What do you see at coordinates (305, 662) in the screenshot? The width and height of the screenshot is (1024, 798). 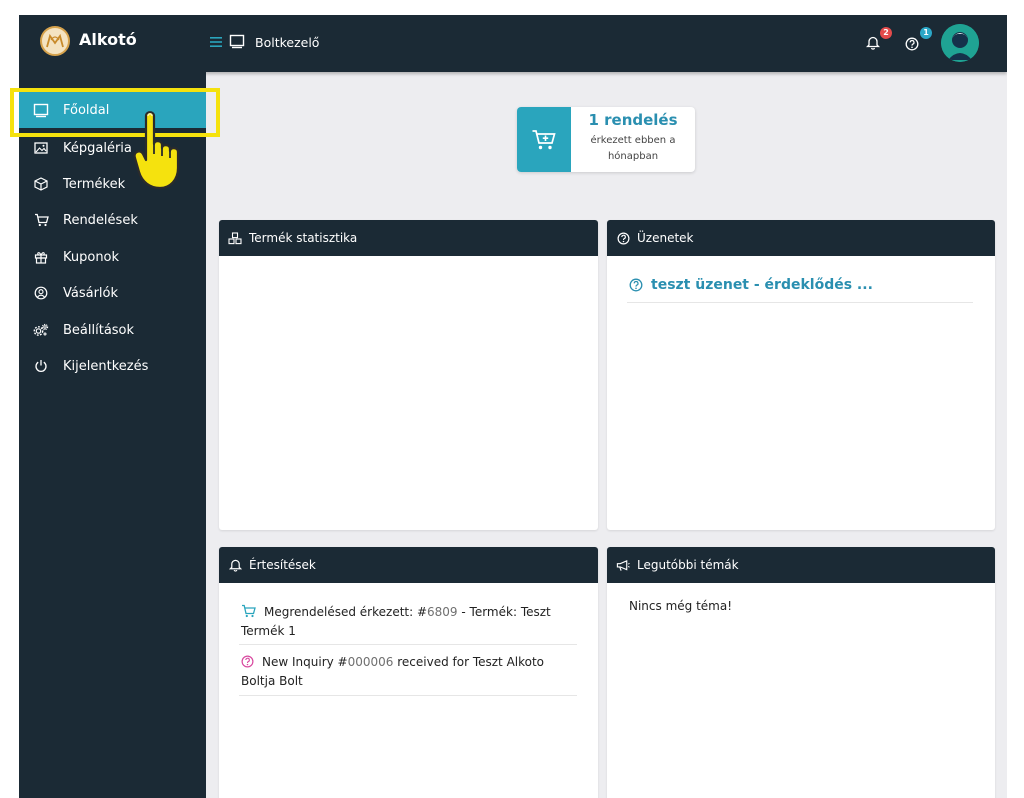 I see `notification-text: New Inquiry #` at bounding box center [305, 662].